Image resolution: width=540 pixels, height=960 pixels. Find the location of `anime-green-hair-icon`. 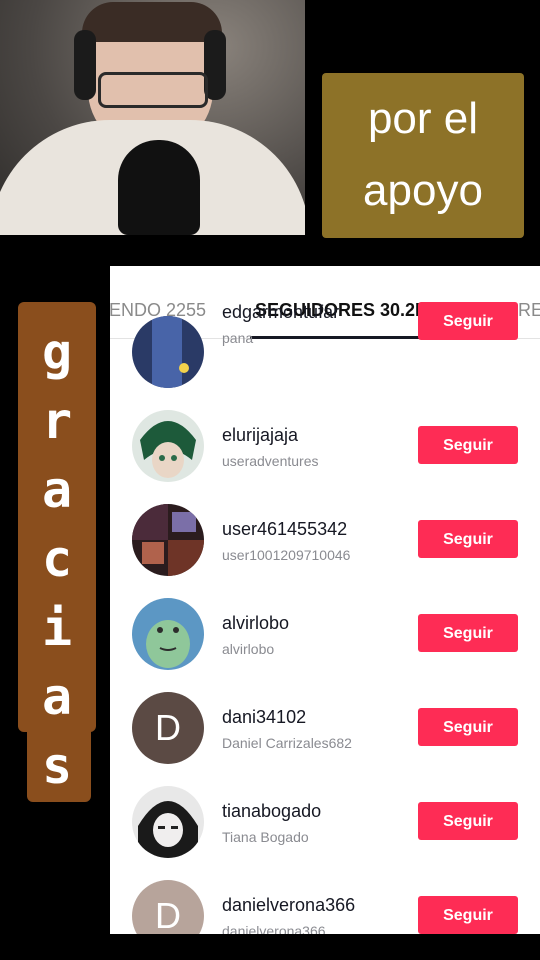

anime-green-hair-icon is located at coordinates (168, 446).